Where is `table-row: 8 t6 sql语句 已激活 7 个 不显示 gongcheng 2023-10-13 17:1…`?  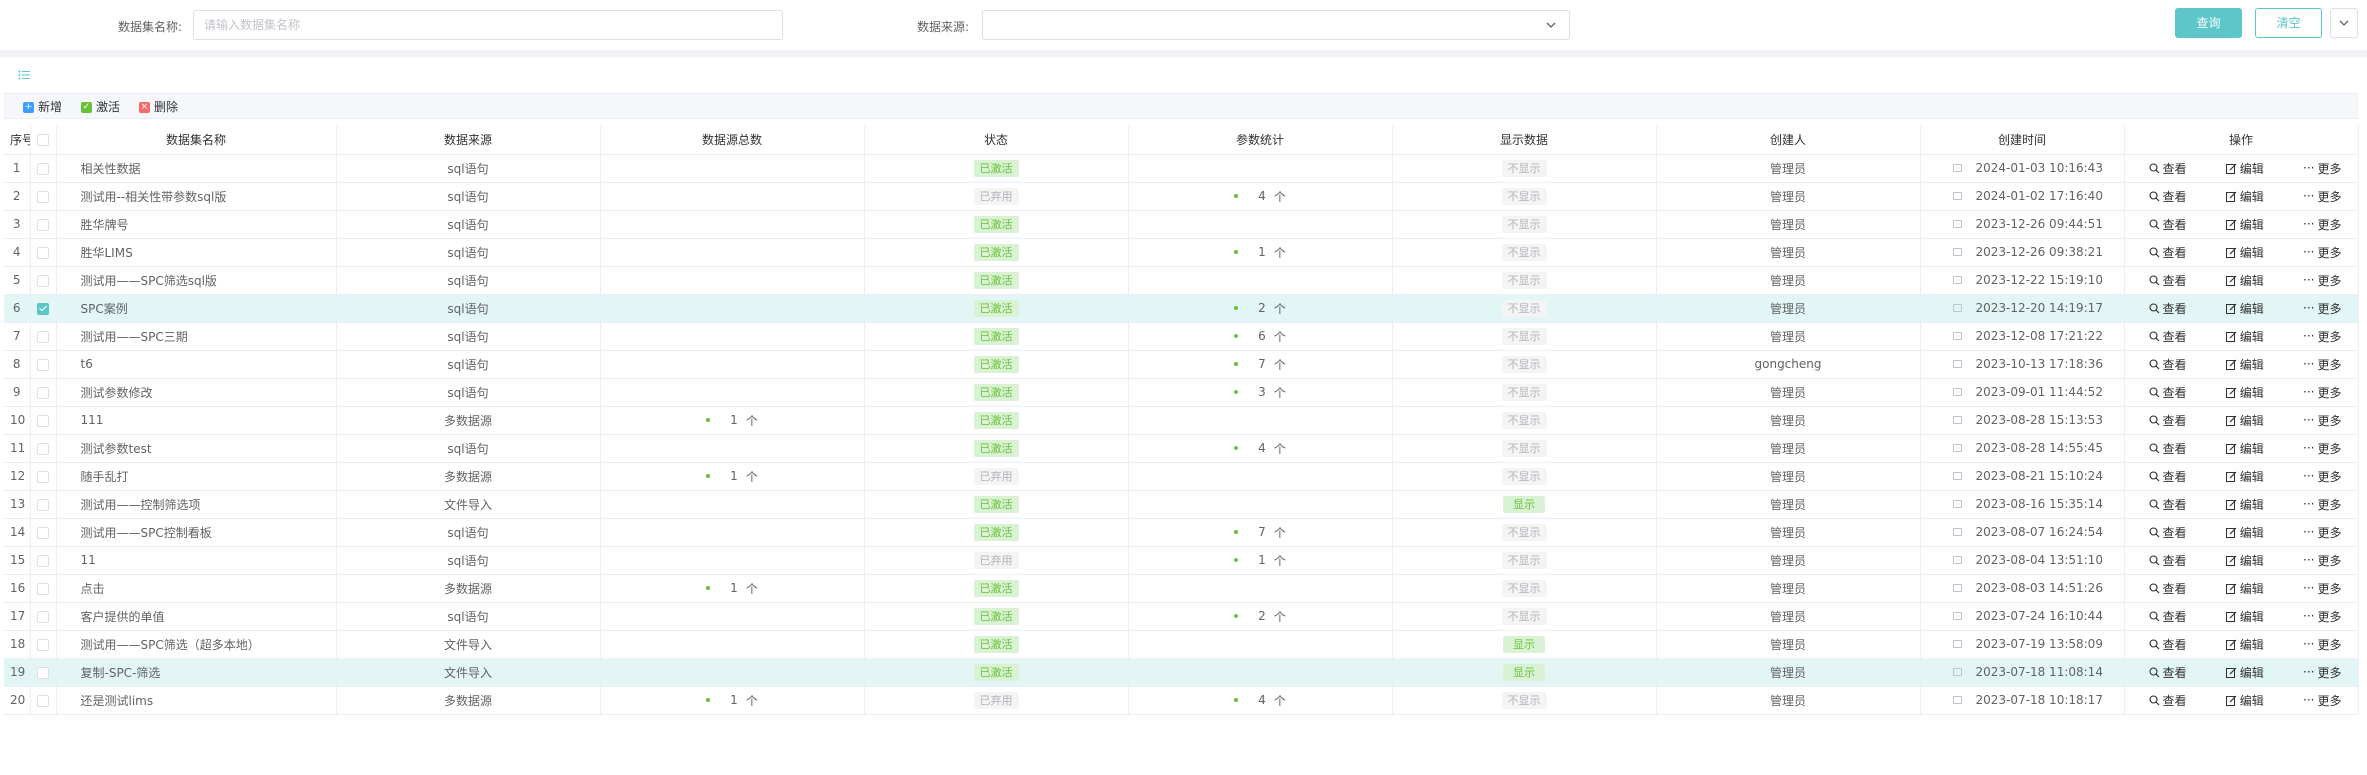
table-row: 8 t6 sql语句 已激活 7 个 不显示 gongcheng 2023-10-13 17:1… is located at coordinates (1181, 364).